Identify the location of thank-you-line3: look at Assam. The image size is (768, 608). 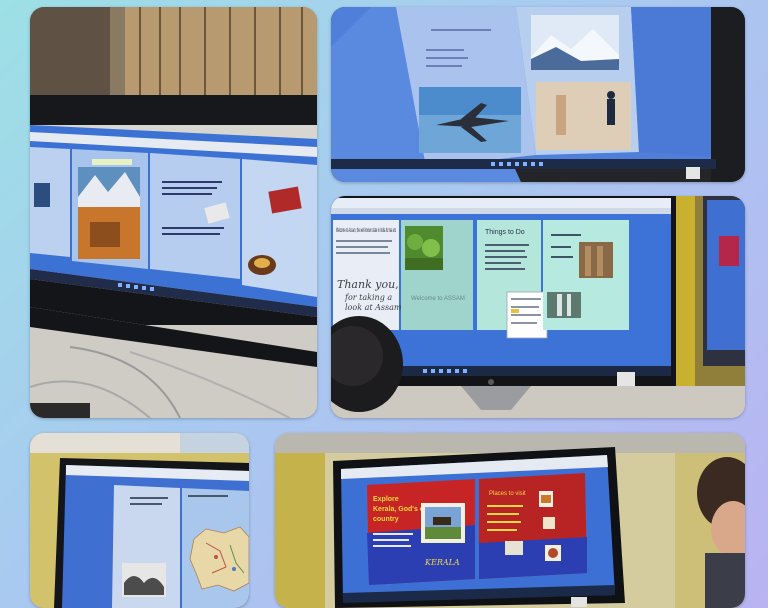
(373, 307).